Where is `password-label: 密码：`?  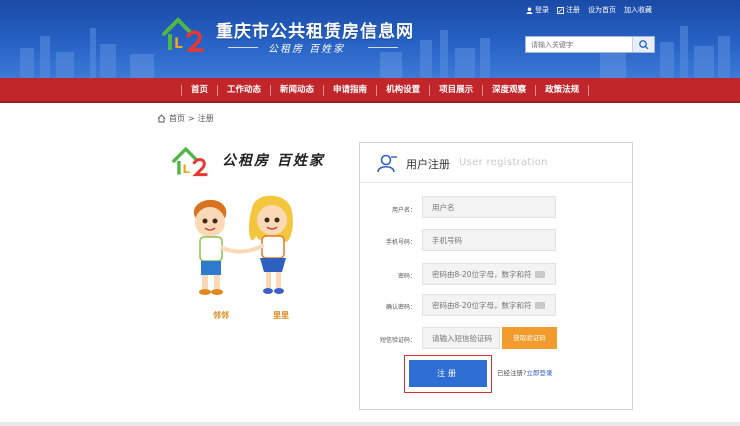 password-label: 密码： is located at coordinates (406, 276).